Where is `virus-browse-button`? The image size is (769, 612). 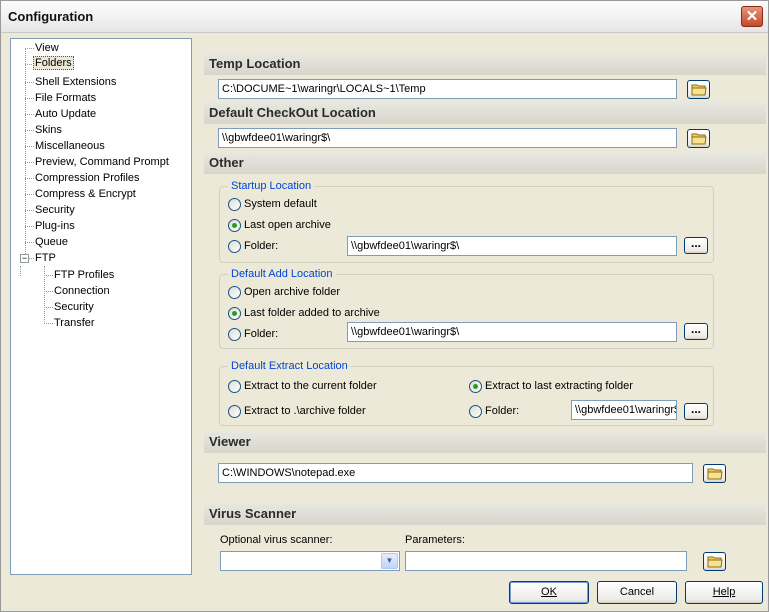
virus-browse-button is located at coordinates (714, 561).